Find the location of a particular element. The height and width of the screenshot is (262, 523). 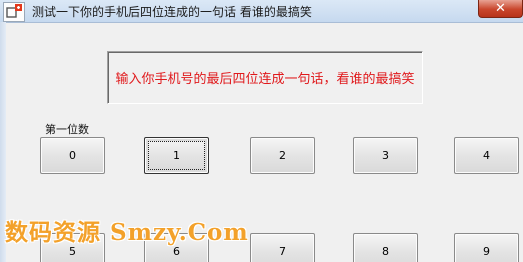

digit-button-0: 0 is located at coordinates (72, 155).